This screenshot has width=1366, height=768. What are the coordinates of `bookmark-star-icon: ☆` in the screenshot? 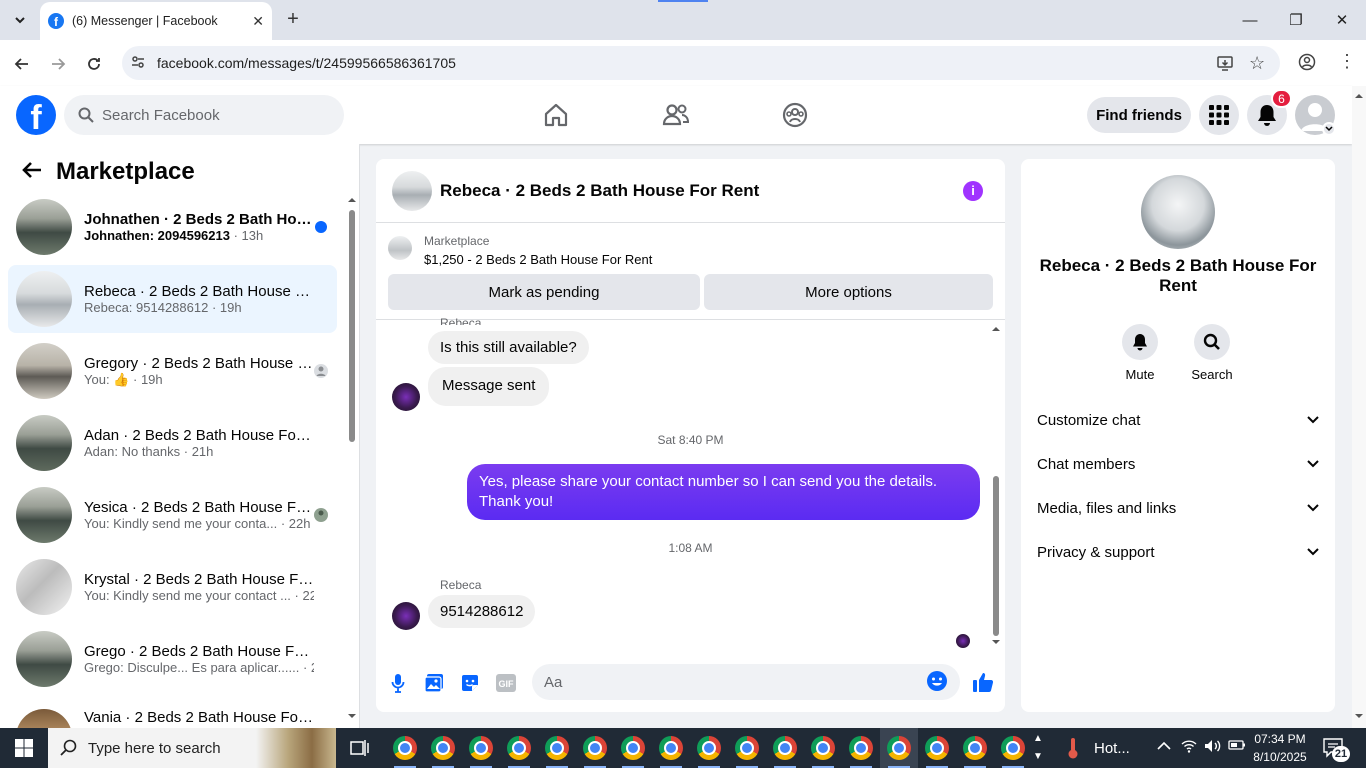 It's located at (1257, 63).